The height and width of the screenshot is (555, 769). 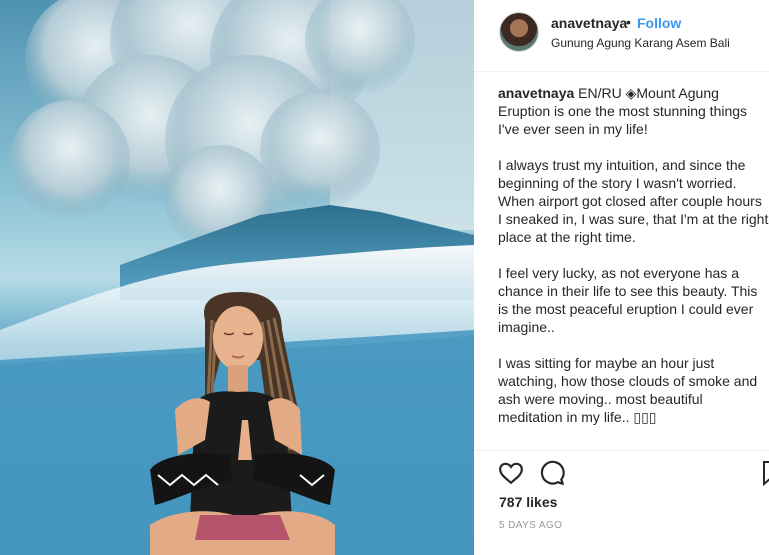 What do you see at coordinates (765, 473) in the screenshot?
I see `bookmark-icon` at bounding box center [765, 473].